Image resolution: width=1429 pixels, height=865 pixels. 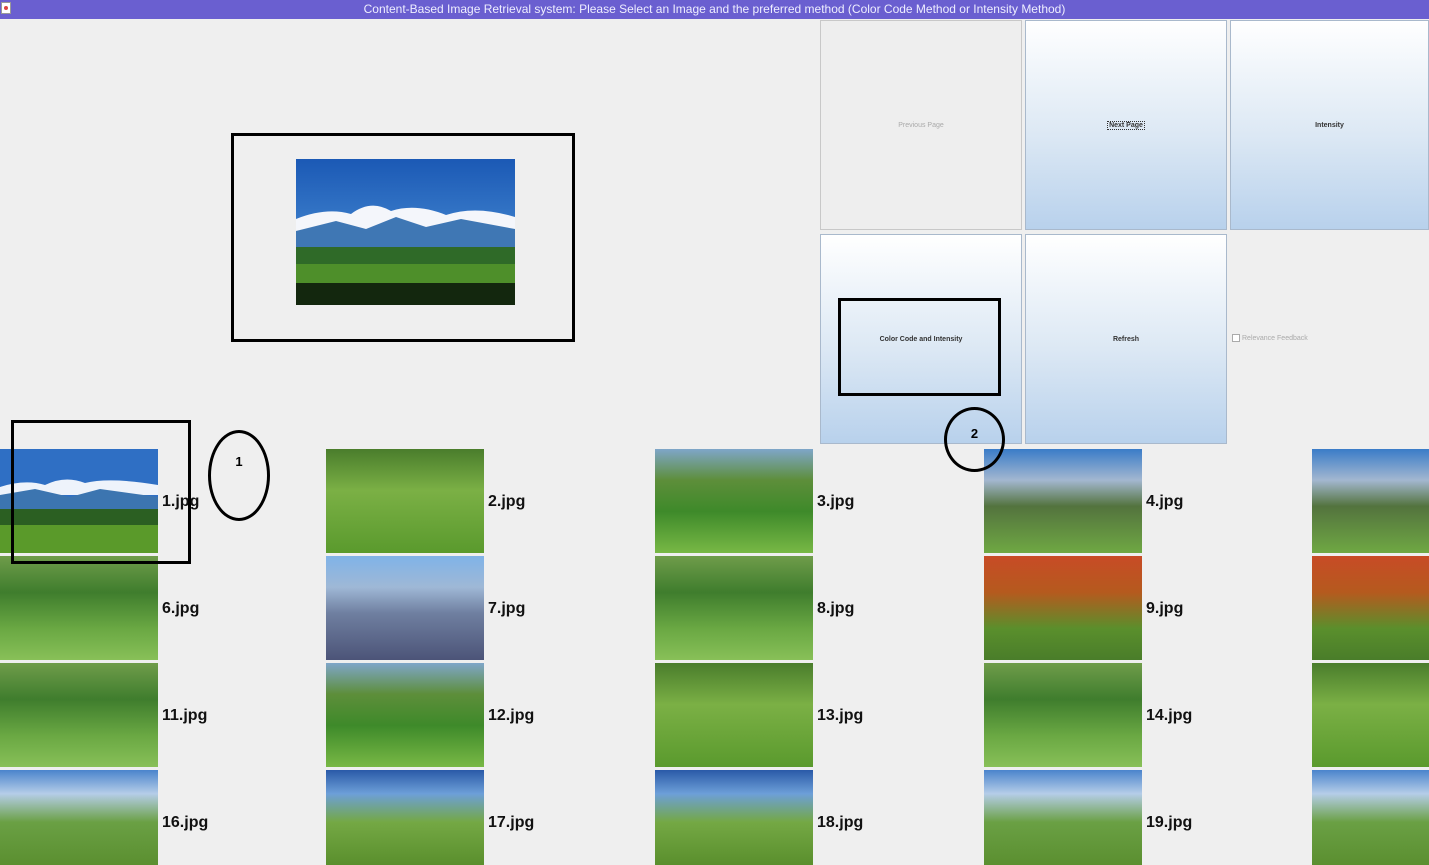 I want to click on relevance-feedback-checkbox: Relevance Feedback, so click(x=1270, y=338).